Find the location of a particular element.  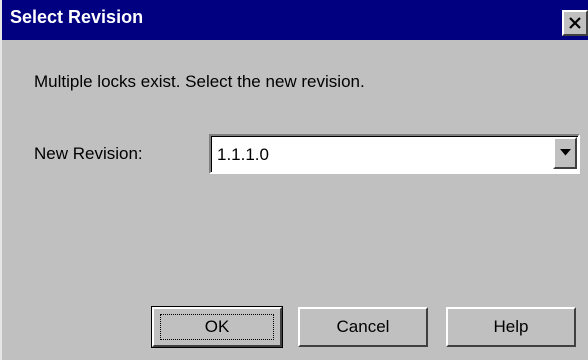

help-button: Help is located at coordinates (511, 327).